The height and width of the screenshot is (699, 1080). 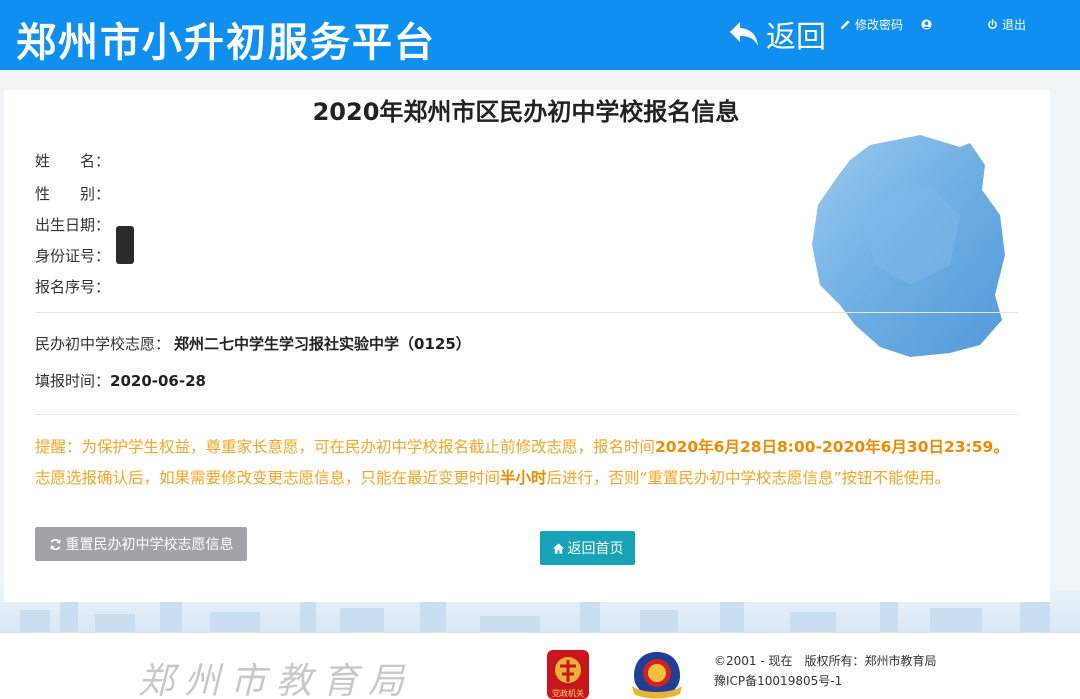 I want to click on submit-time-value: 2020-06-28, so click(x=158, y=381).